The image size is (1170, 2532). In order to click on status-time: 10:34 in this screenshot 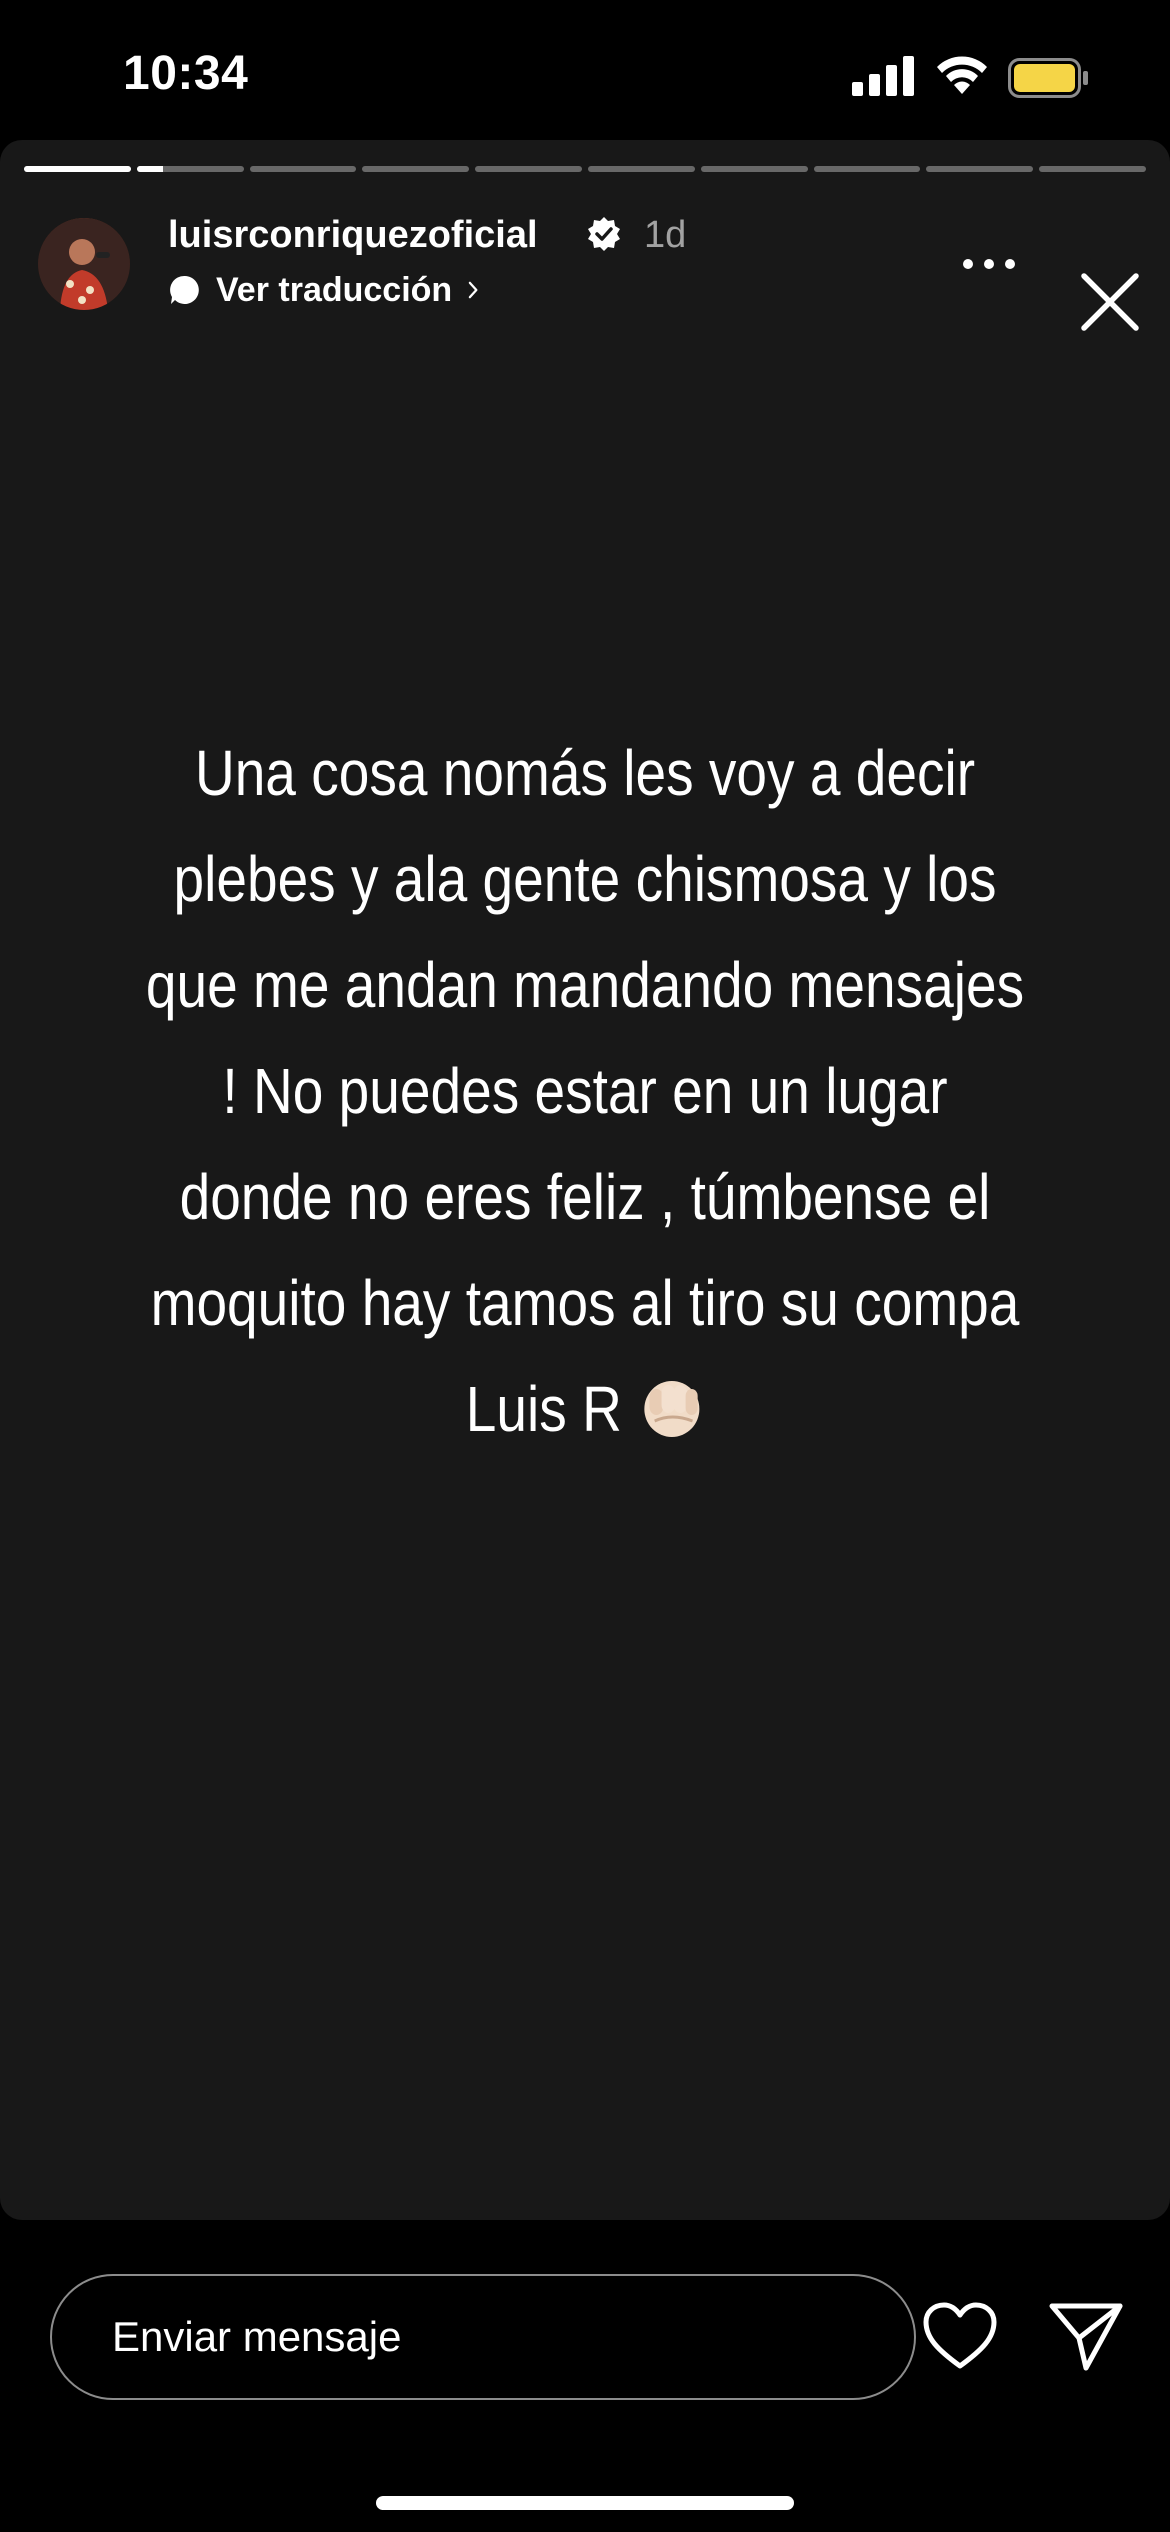, I will do `click(186, 73)`.